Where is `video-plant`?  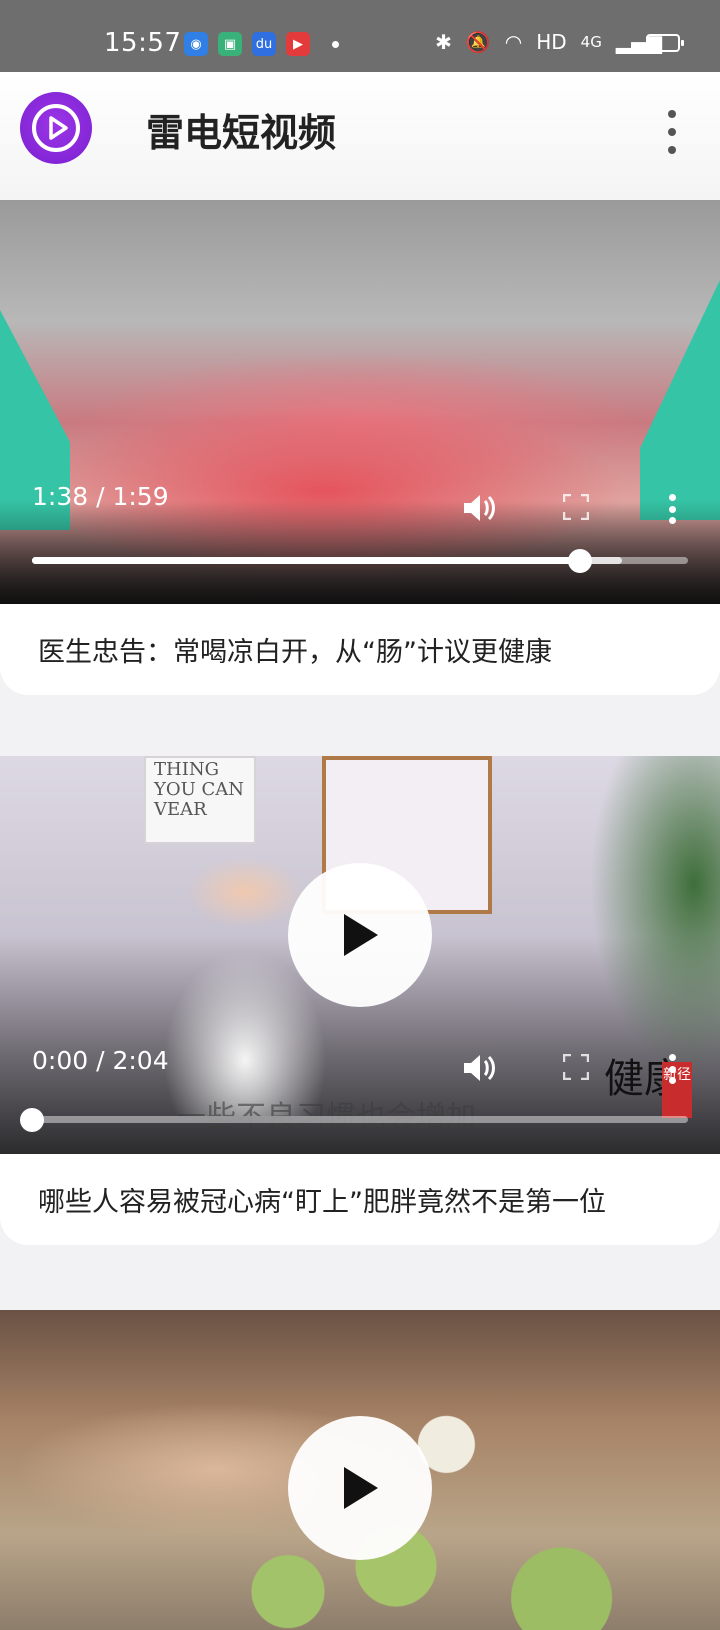 video-plant is located at coordinates (655, 916).